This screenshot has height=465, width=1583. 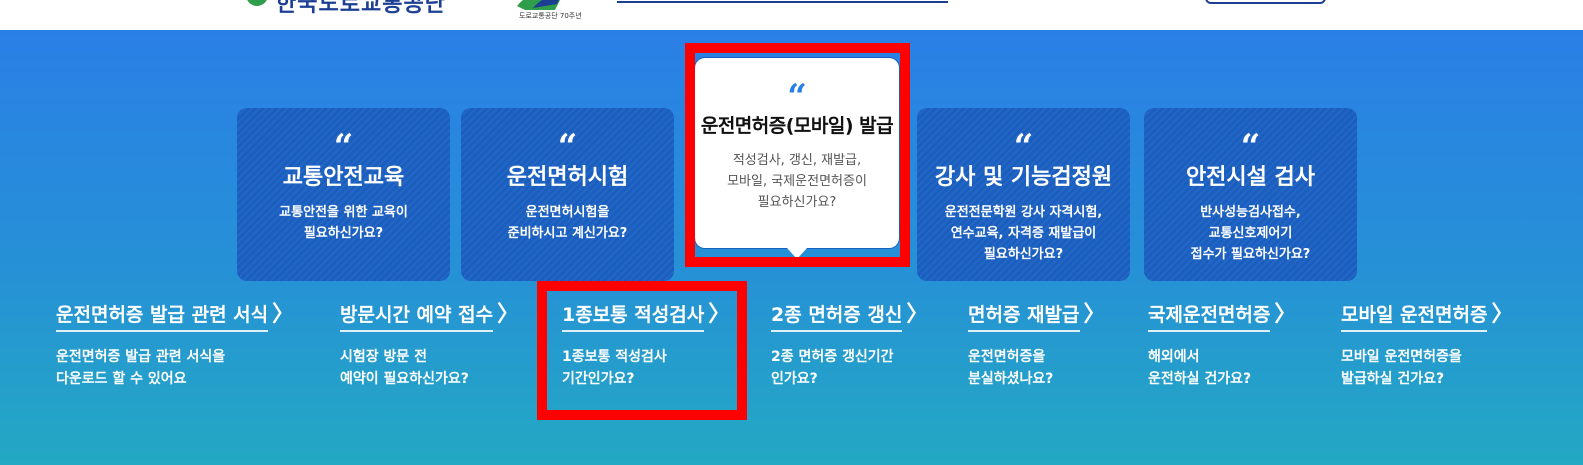 What do you see at coordinates (1023, 177) in the screenshot?
I see `card-title: 강사 및 기능검정원` at bounding box center [1023, 177].